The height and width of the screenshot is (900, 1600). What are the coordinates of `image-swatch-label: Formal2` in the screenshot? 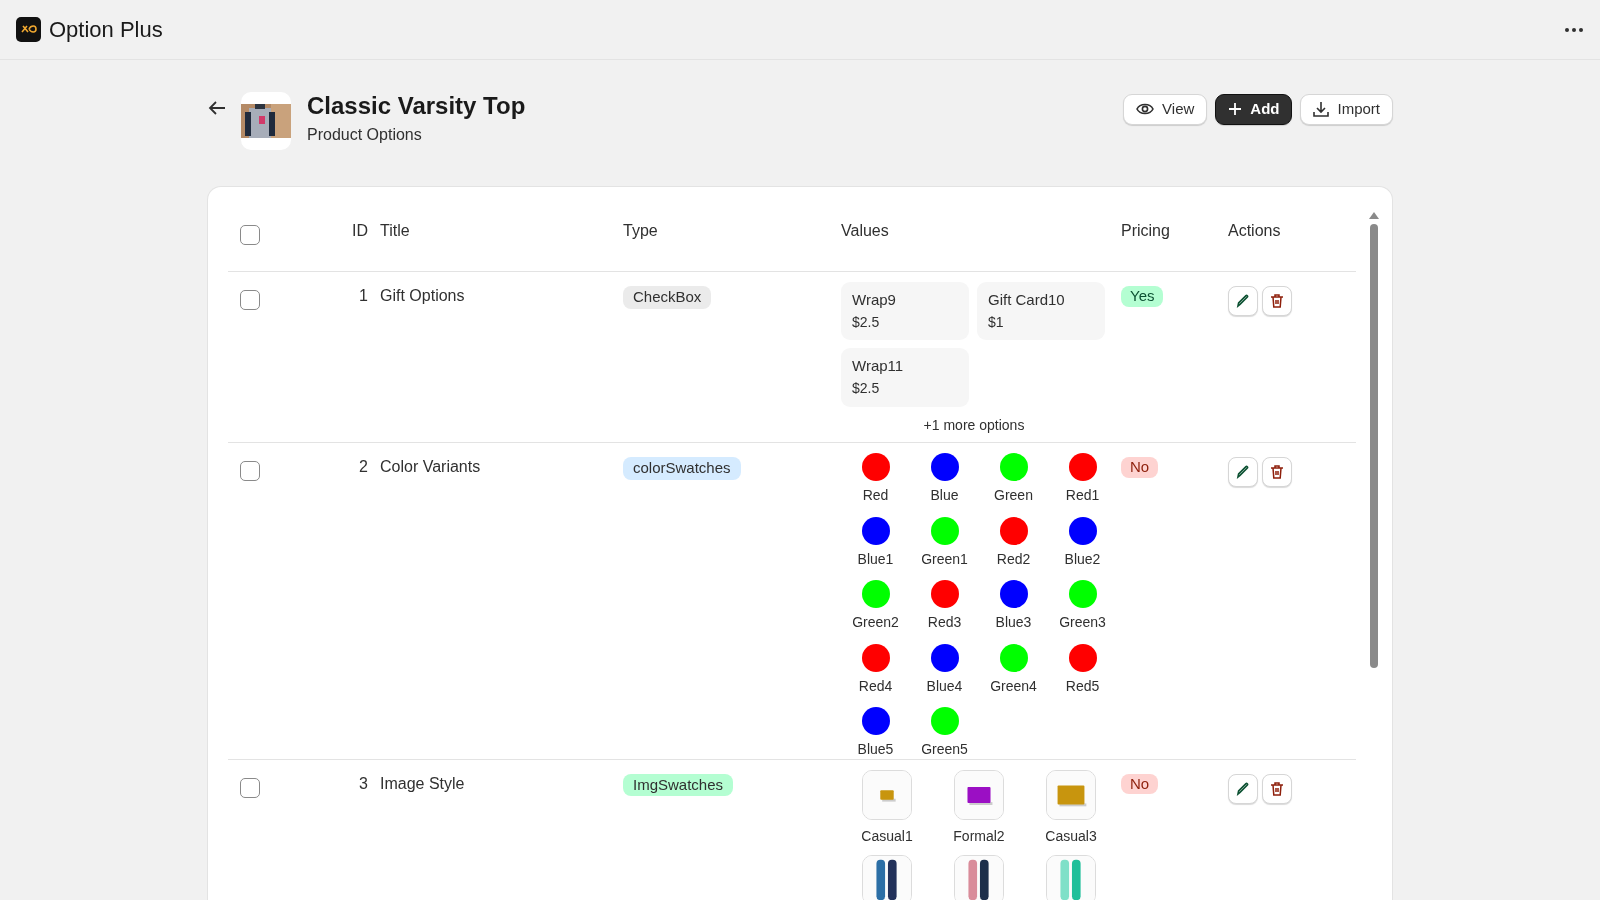 It's located at (979, 836).